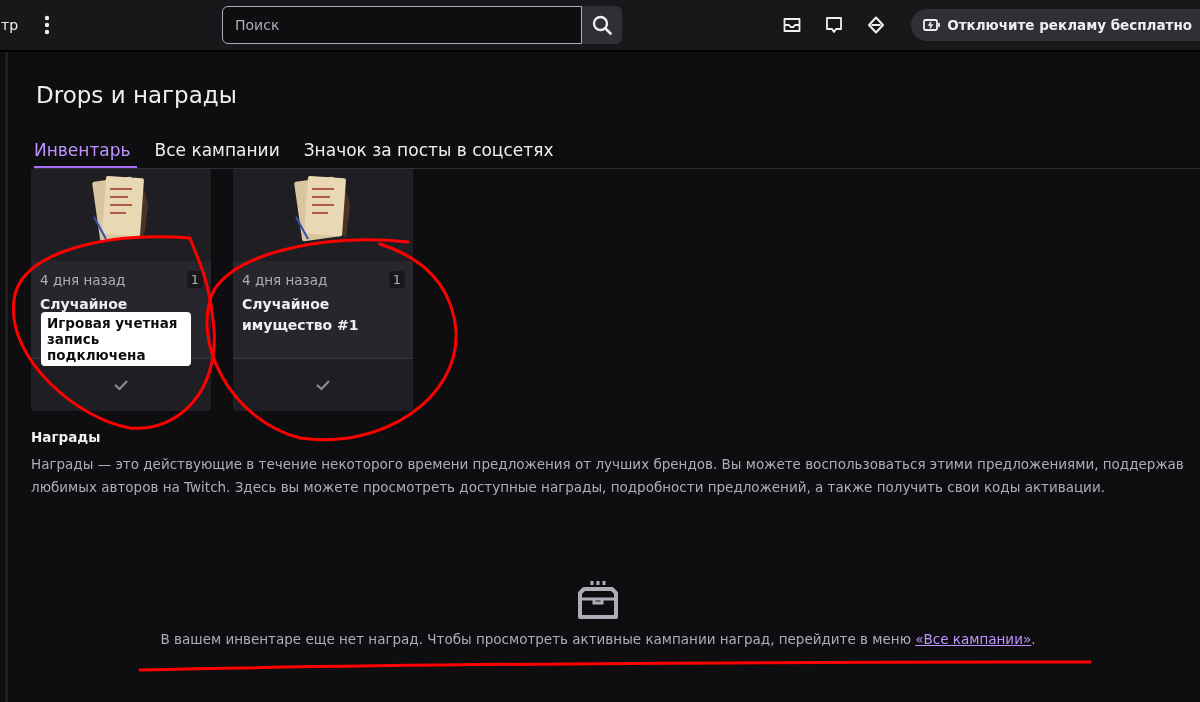 The width and height of the screenshot is (1200, 702). Describe the element at coordinates (10, 25) in the screenshot. I see `nav-link: тр` at that location.